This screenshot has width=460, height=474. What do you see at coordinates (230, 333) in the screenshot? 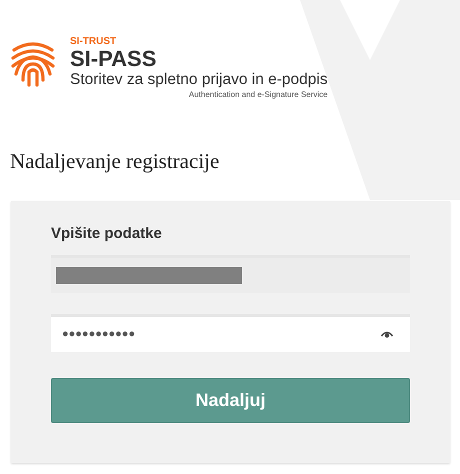
I see `password-field: ●●●●●●●●●●●` at bounding box center [230, 333].